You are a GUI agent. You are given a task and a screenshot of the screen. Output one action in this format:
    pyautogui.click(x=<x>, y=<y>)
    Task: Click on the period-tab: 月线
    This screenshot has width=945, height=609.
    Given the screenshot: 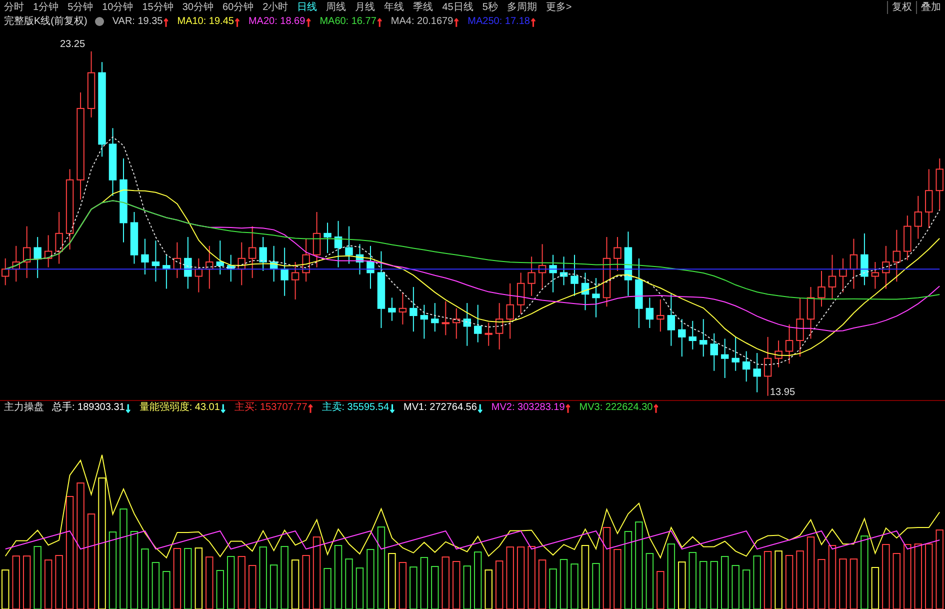 What is the action you would take?
    pyautogui.click(x=365, y=7)
    